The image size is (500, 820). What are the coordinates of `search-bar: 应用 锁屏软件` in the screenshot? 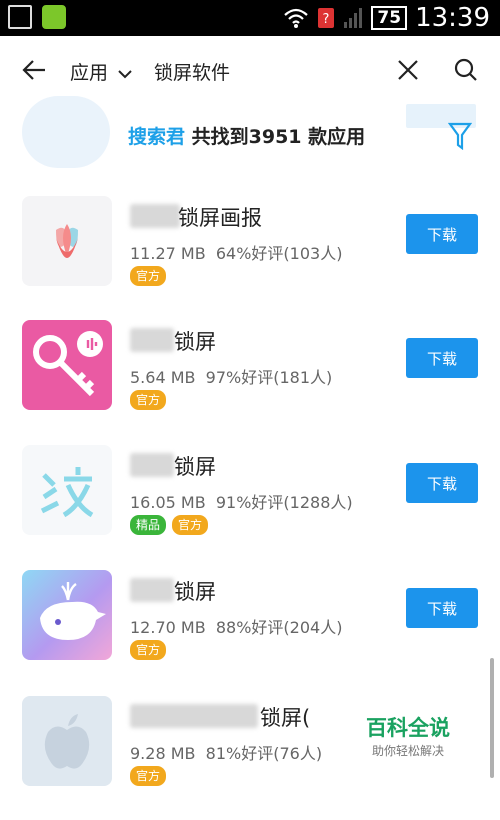 It's located at (250, 70).